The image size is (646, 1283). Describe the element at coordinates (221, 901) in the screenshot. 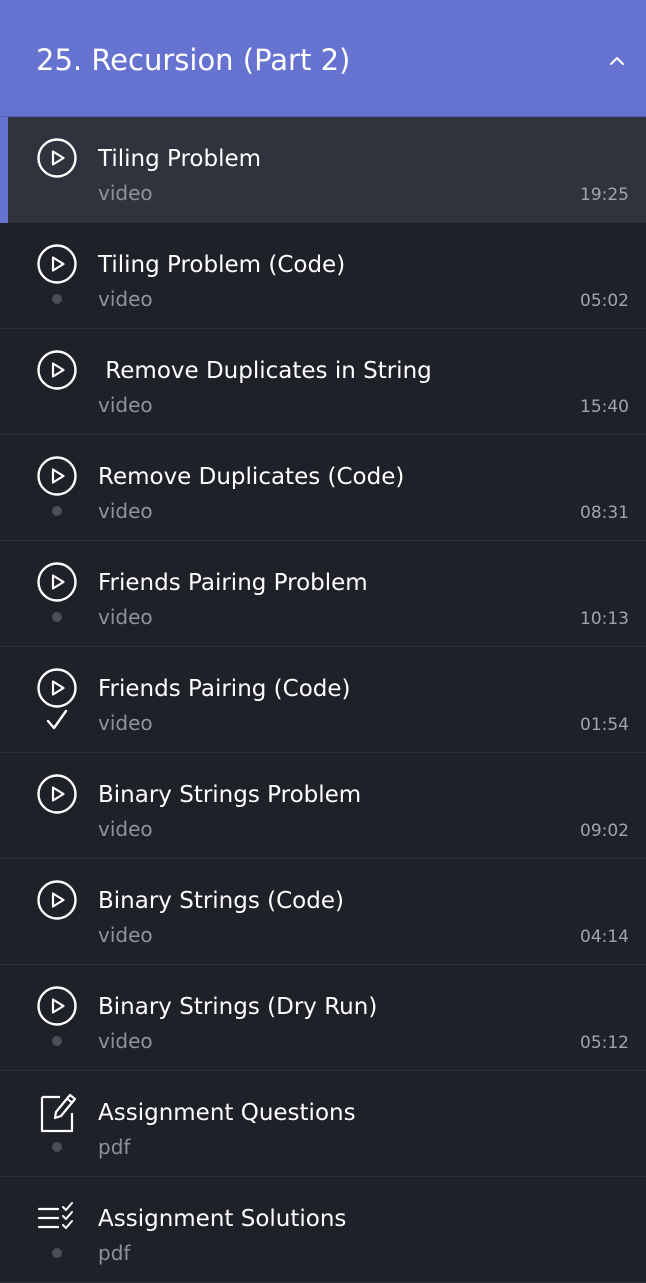

I see `lesson-title: Binary Strings (Code)` at that location.